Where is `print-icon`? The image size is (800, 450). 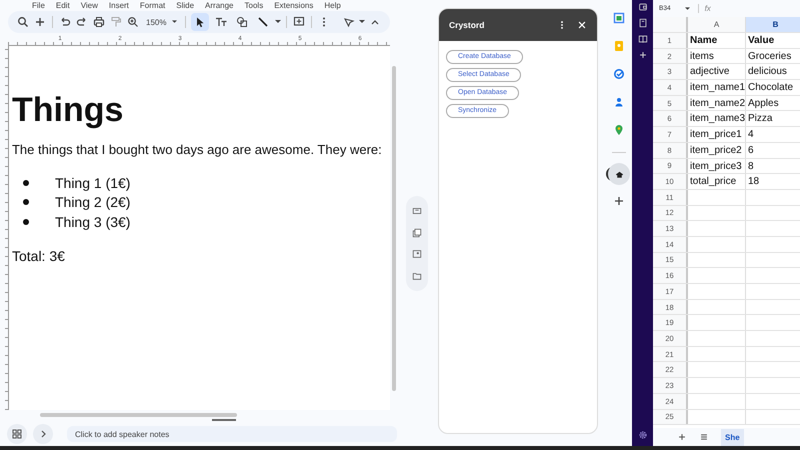 print-icon is located at coordinates (99, 22).